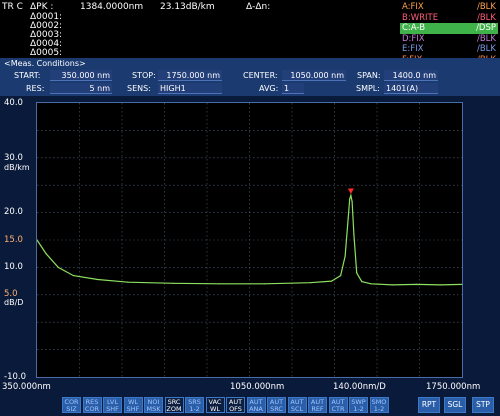 This screenshot has height=416, width=500. Describe the element at coordinates (297, 409) in the screenshot. I see `function-button-label: SCL` at that location.